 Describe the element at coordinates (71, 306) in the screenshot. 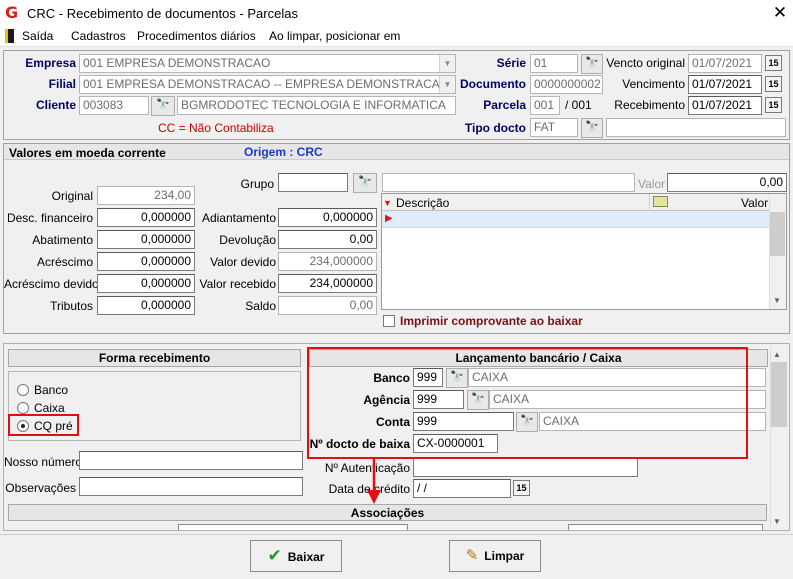

I see `tributos-label: Tributos` at that location.